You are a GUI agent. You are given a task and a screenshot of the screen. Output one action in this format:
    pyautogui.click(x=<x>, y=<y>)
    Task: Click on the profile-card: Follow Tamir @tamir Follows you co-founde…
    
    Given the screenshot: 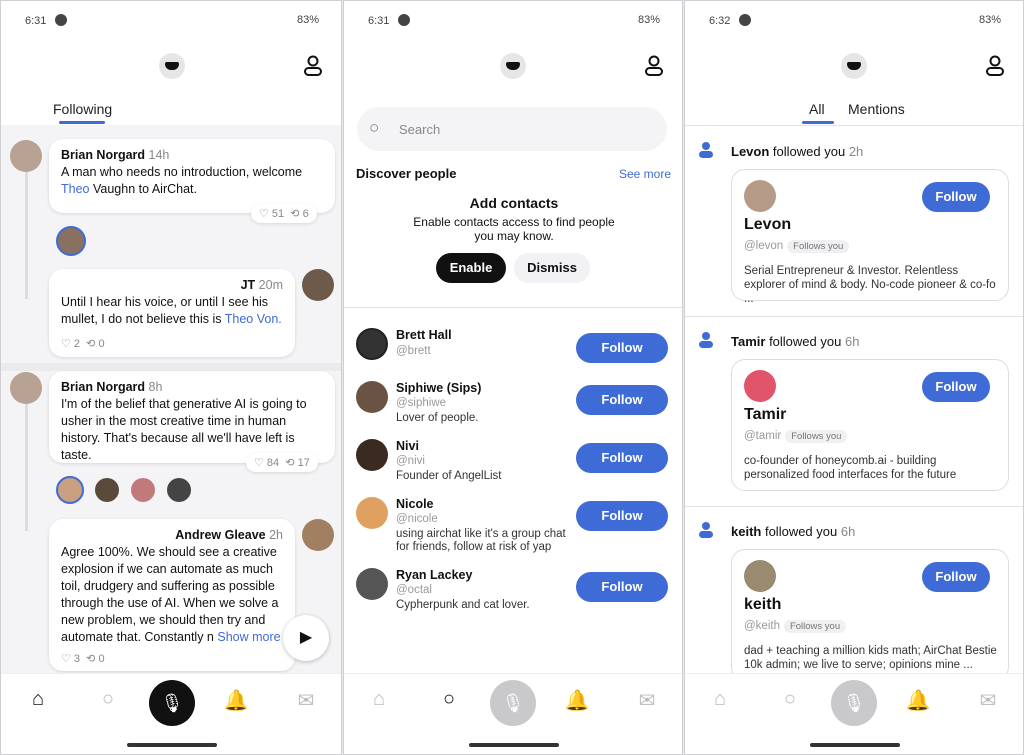 What is the action you would take?
    pyautogui.click(x=870, y=425)
    